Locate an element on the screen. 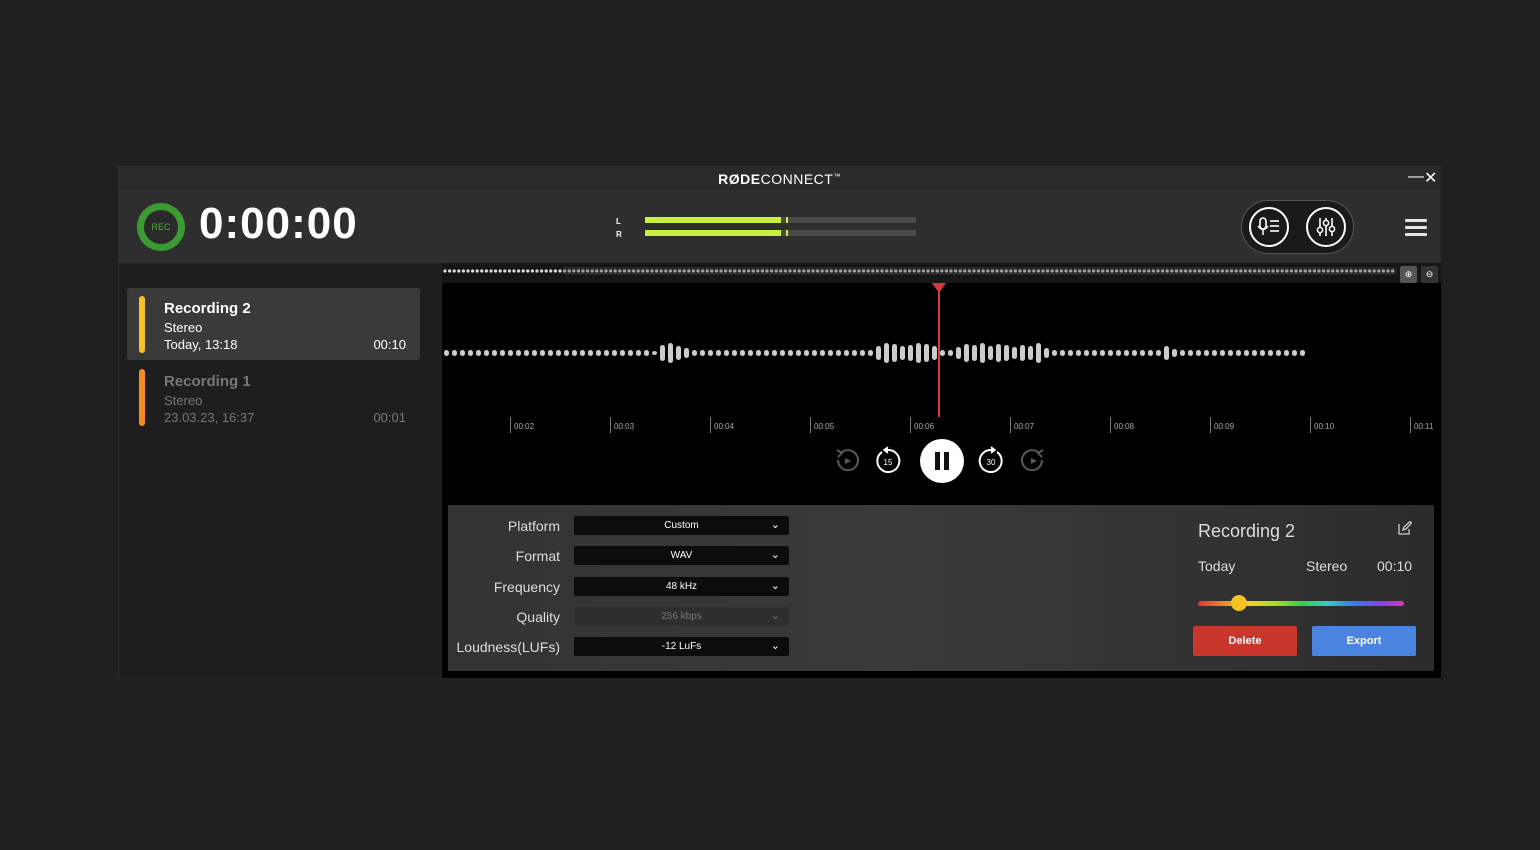 The height and width of the screenshot is (850, 1540). record-button: REC is located at coordinates (161, 227).